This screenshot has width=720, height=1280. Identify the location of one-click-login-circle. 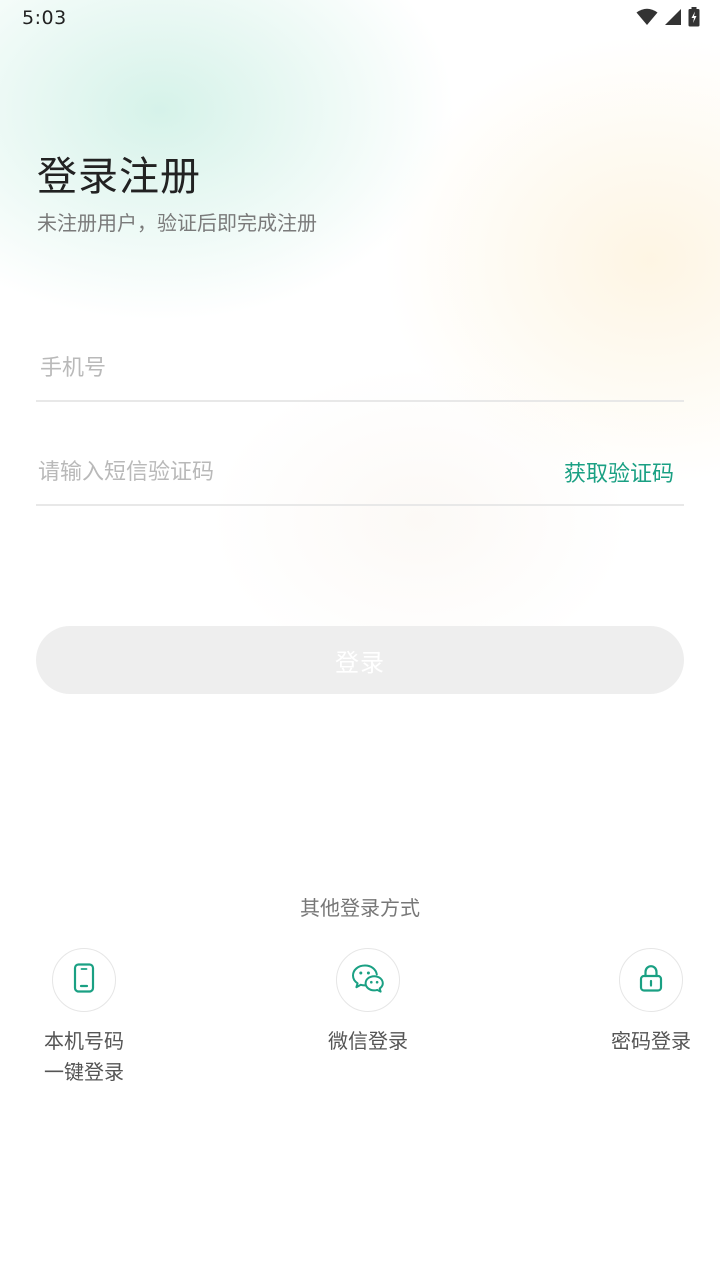
(84, 980).